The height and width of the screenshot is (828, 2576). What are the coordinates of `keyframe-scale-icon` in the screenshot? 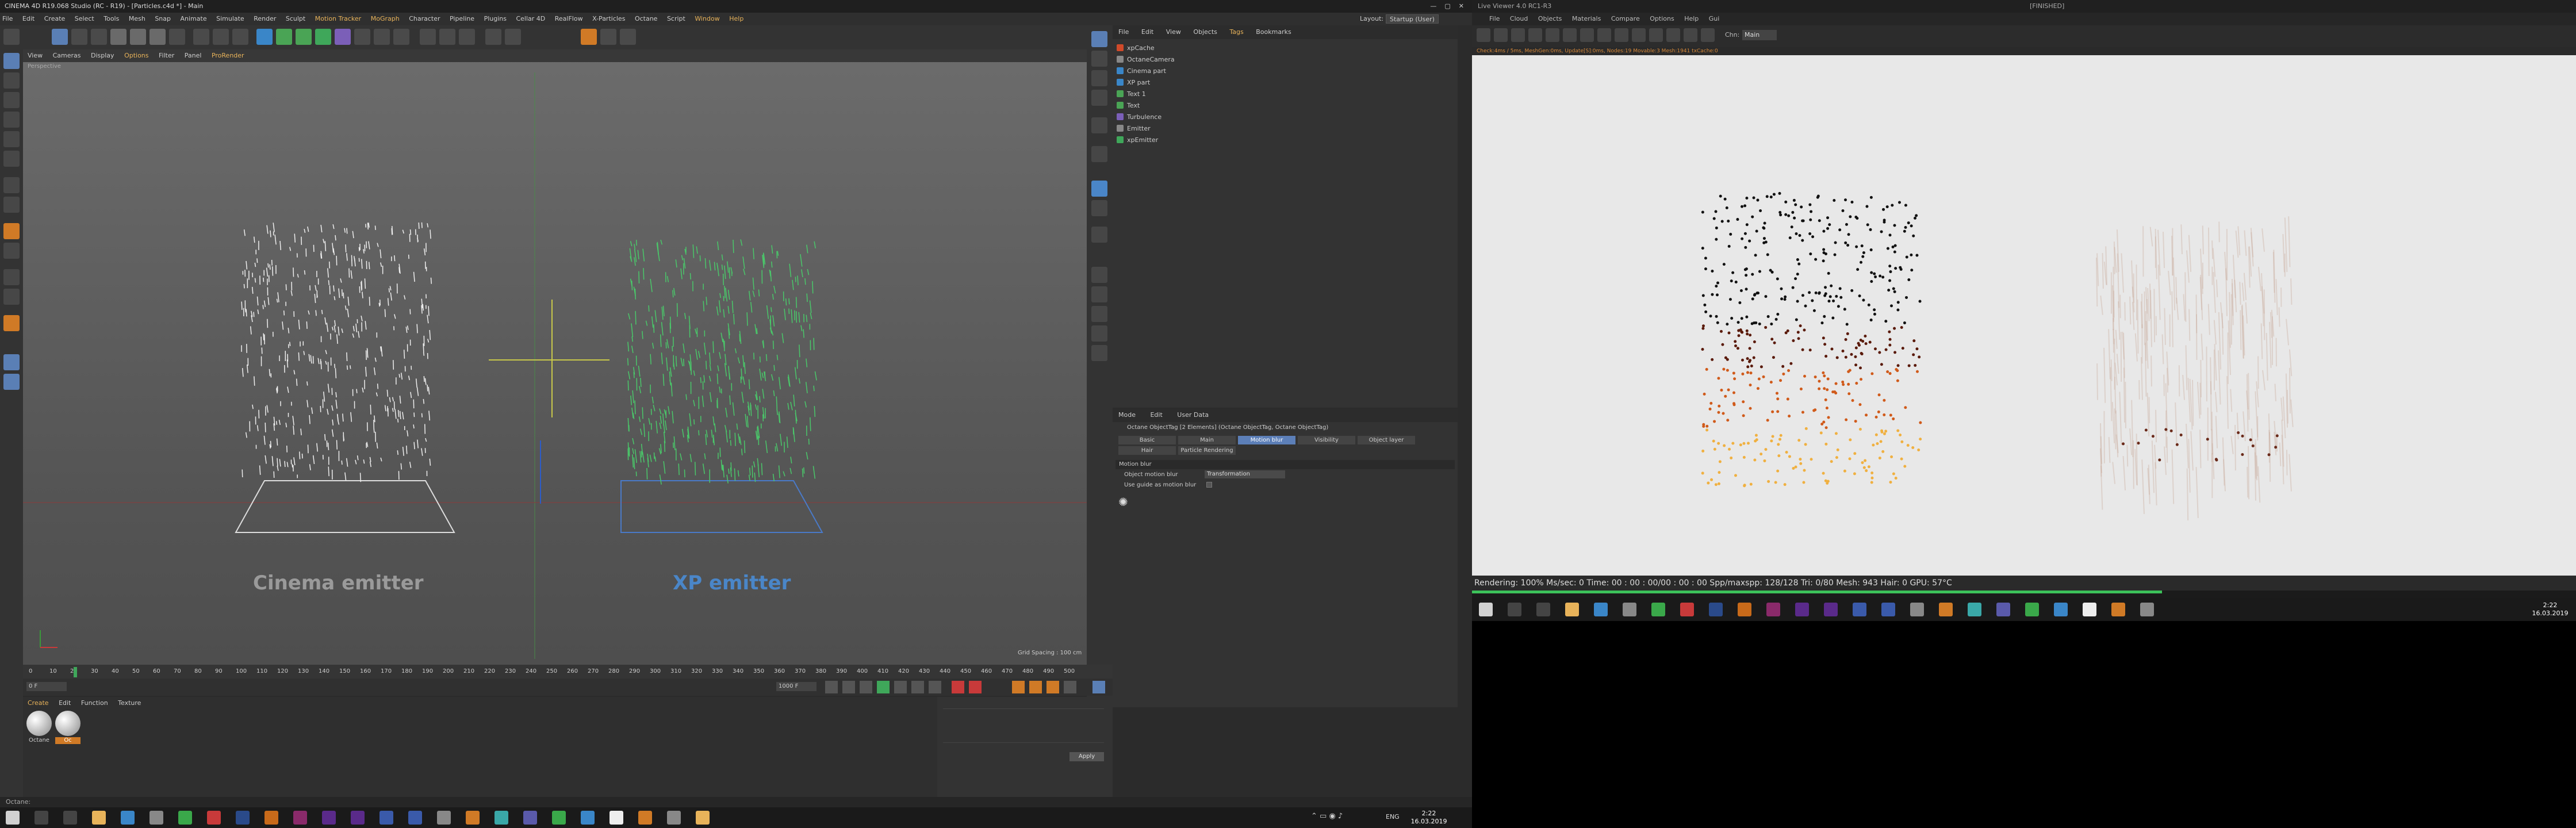 It's located at (1052, 687).